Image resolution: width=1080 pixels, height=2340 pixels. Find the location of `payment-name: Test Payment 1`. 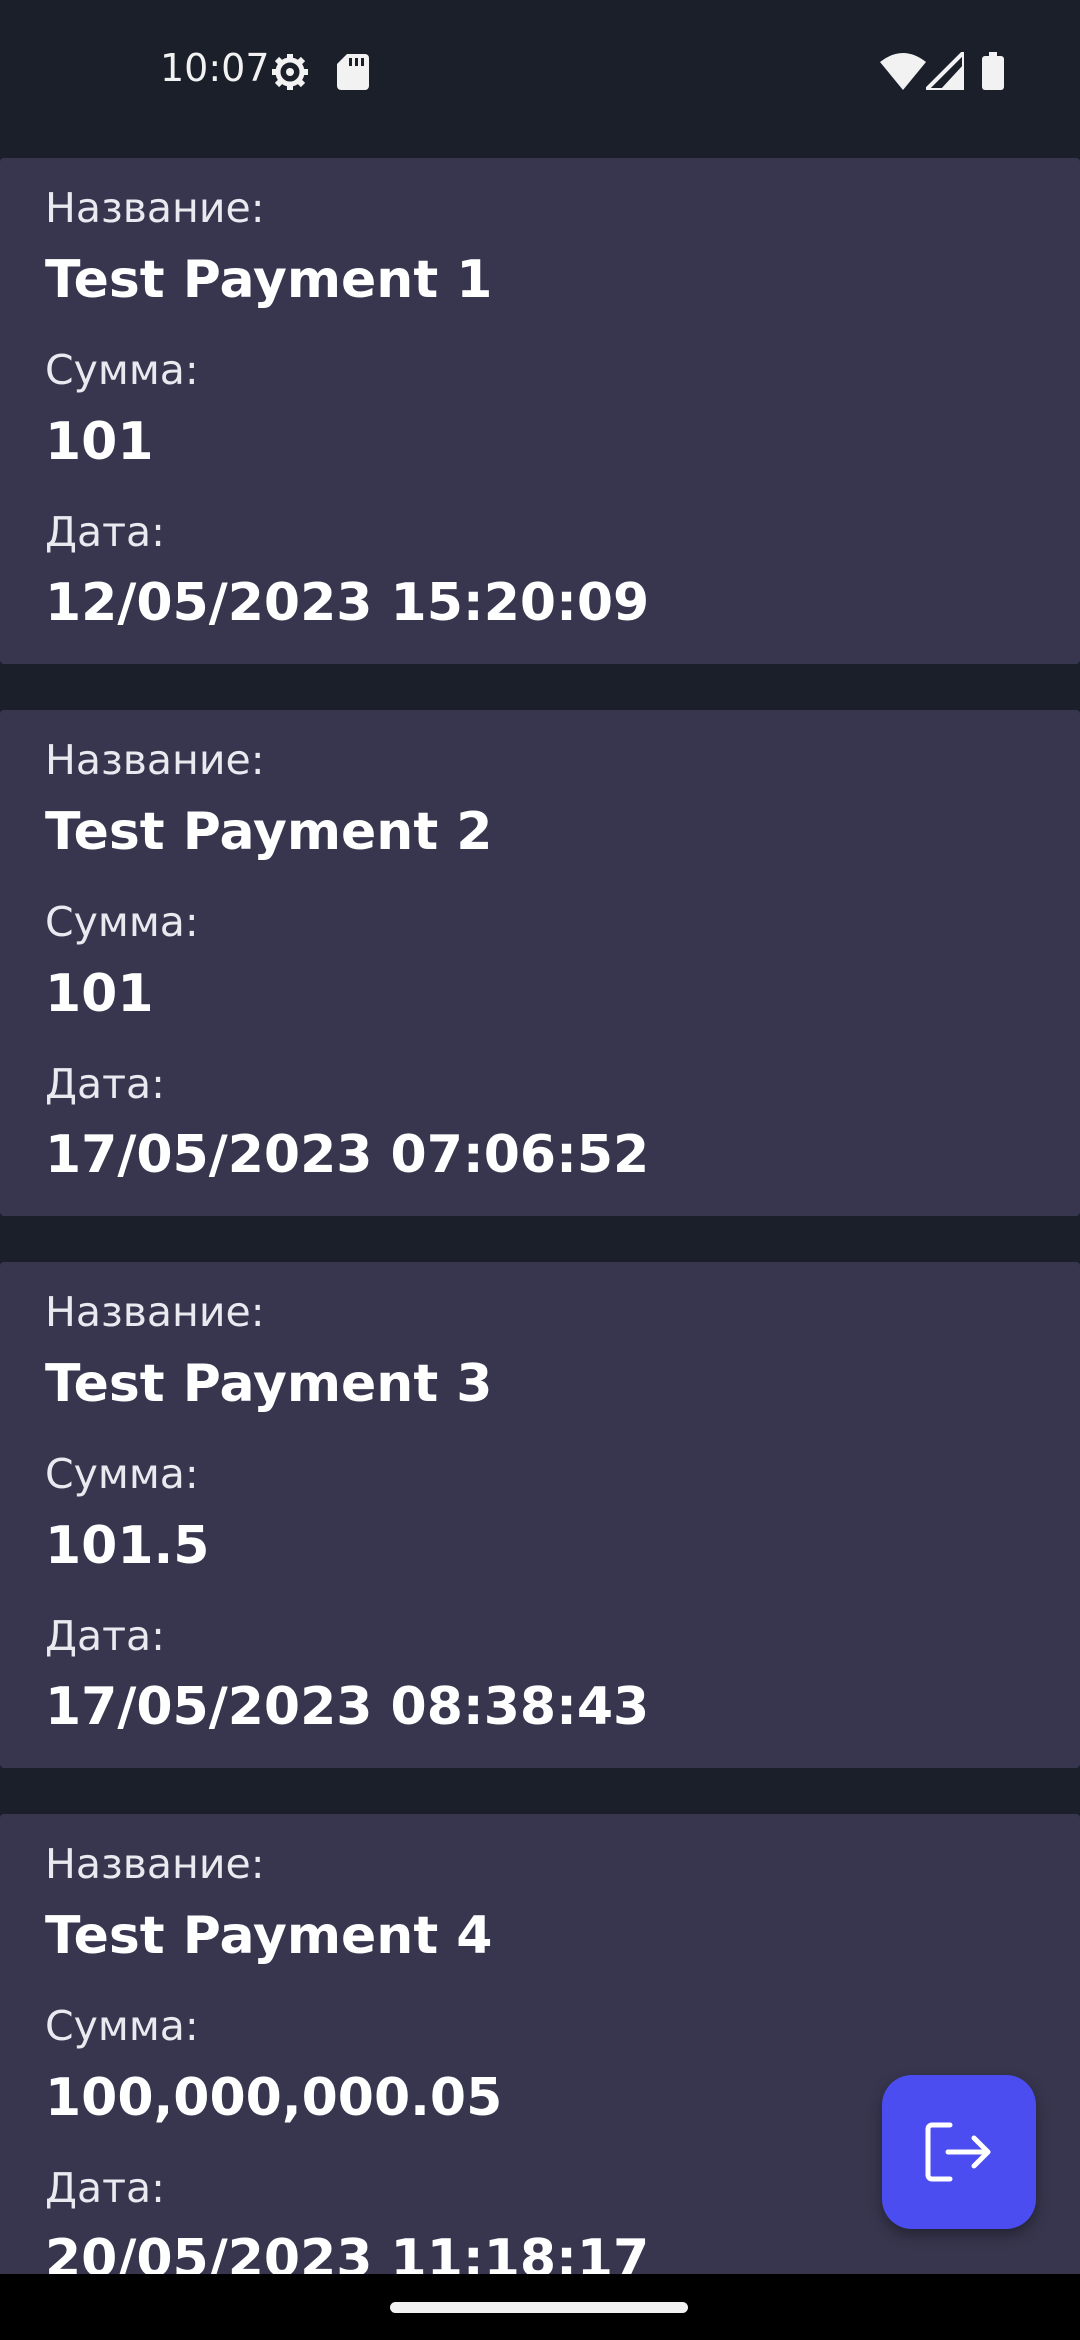

payment-name: Test Payment 1 is located at coordinates (269, 280).